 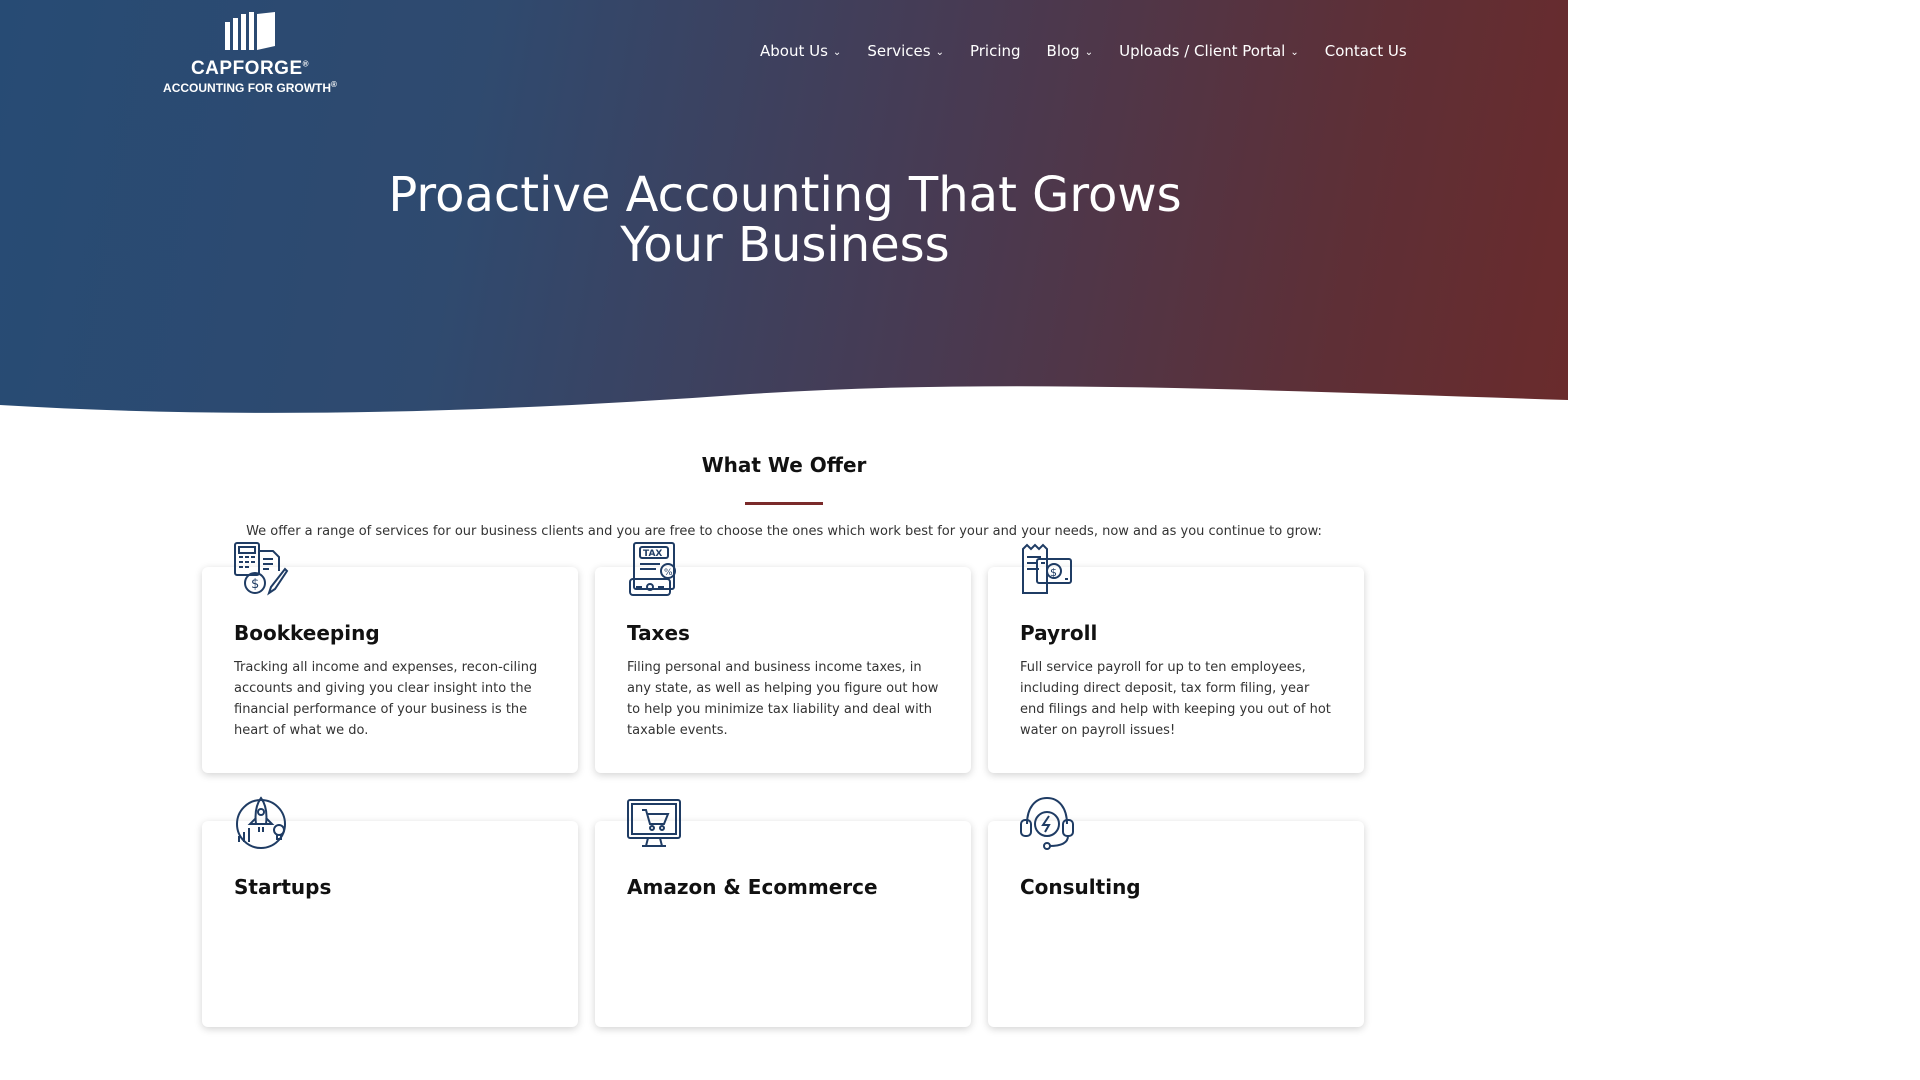 I want to click on nav-label: Blog, so click(x=1063, y=51).